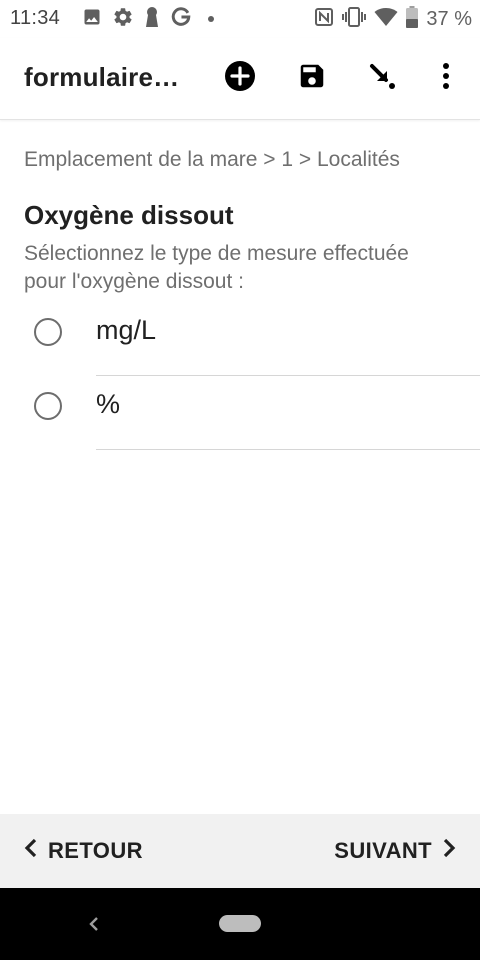 This screenshot has width=480, height=960. I want to click on back-button: RETOUR, so click(83, 851).